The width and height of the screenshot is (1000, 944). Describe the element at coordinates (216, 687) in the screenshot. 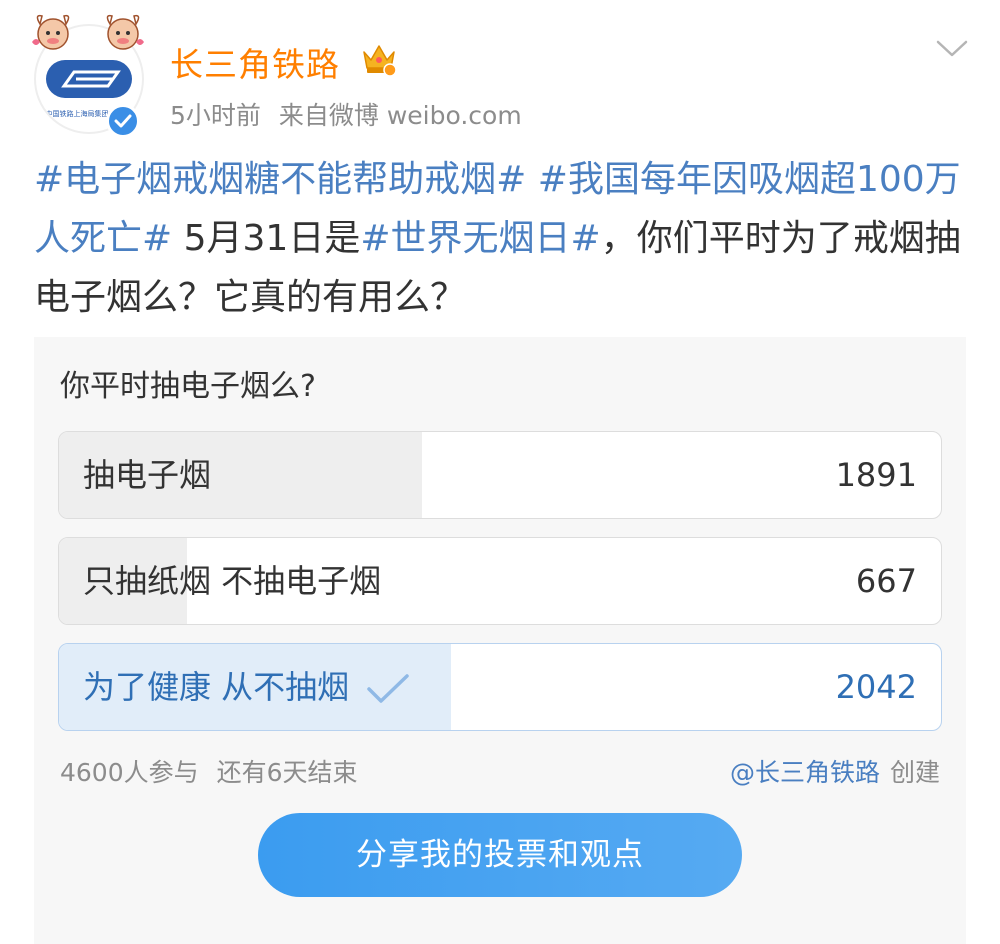

I see `poll-option-label-text: 为了健康 从不抽烟` at that location.